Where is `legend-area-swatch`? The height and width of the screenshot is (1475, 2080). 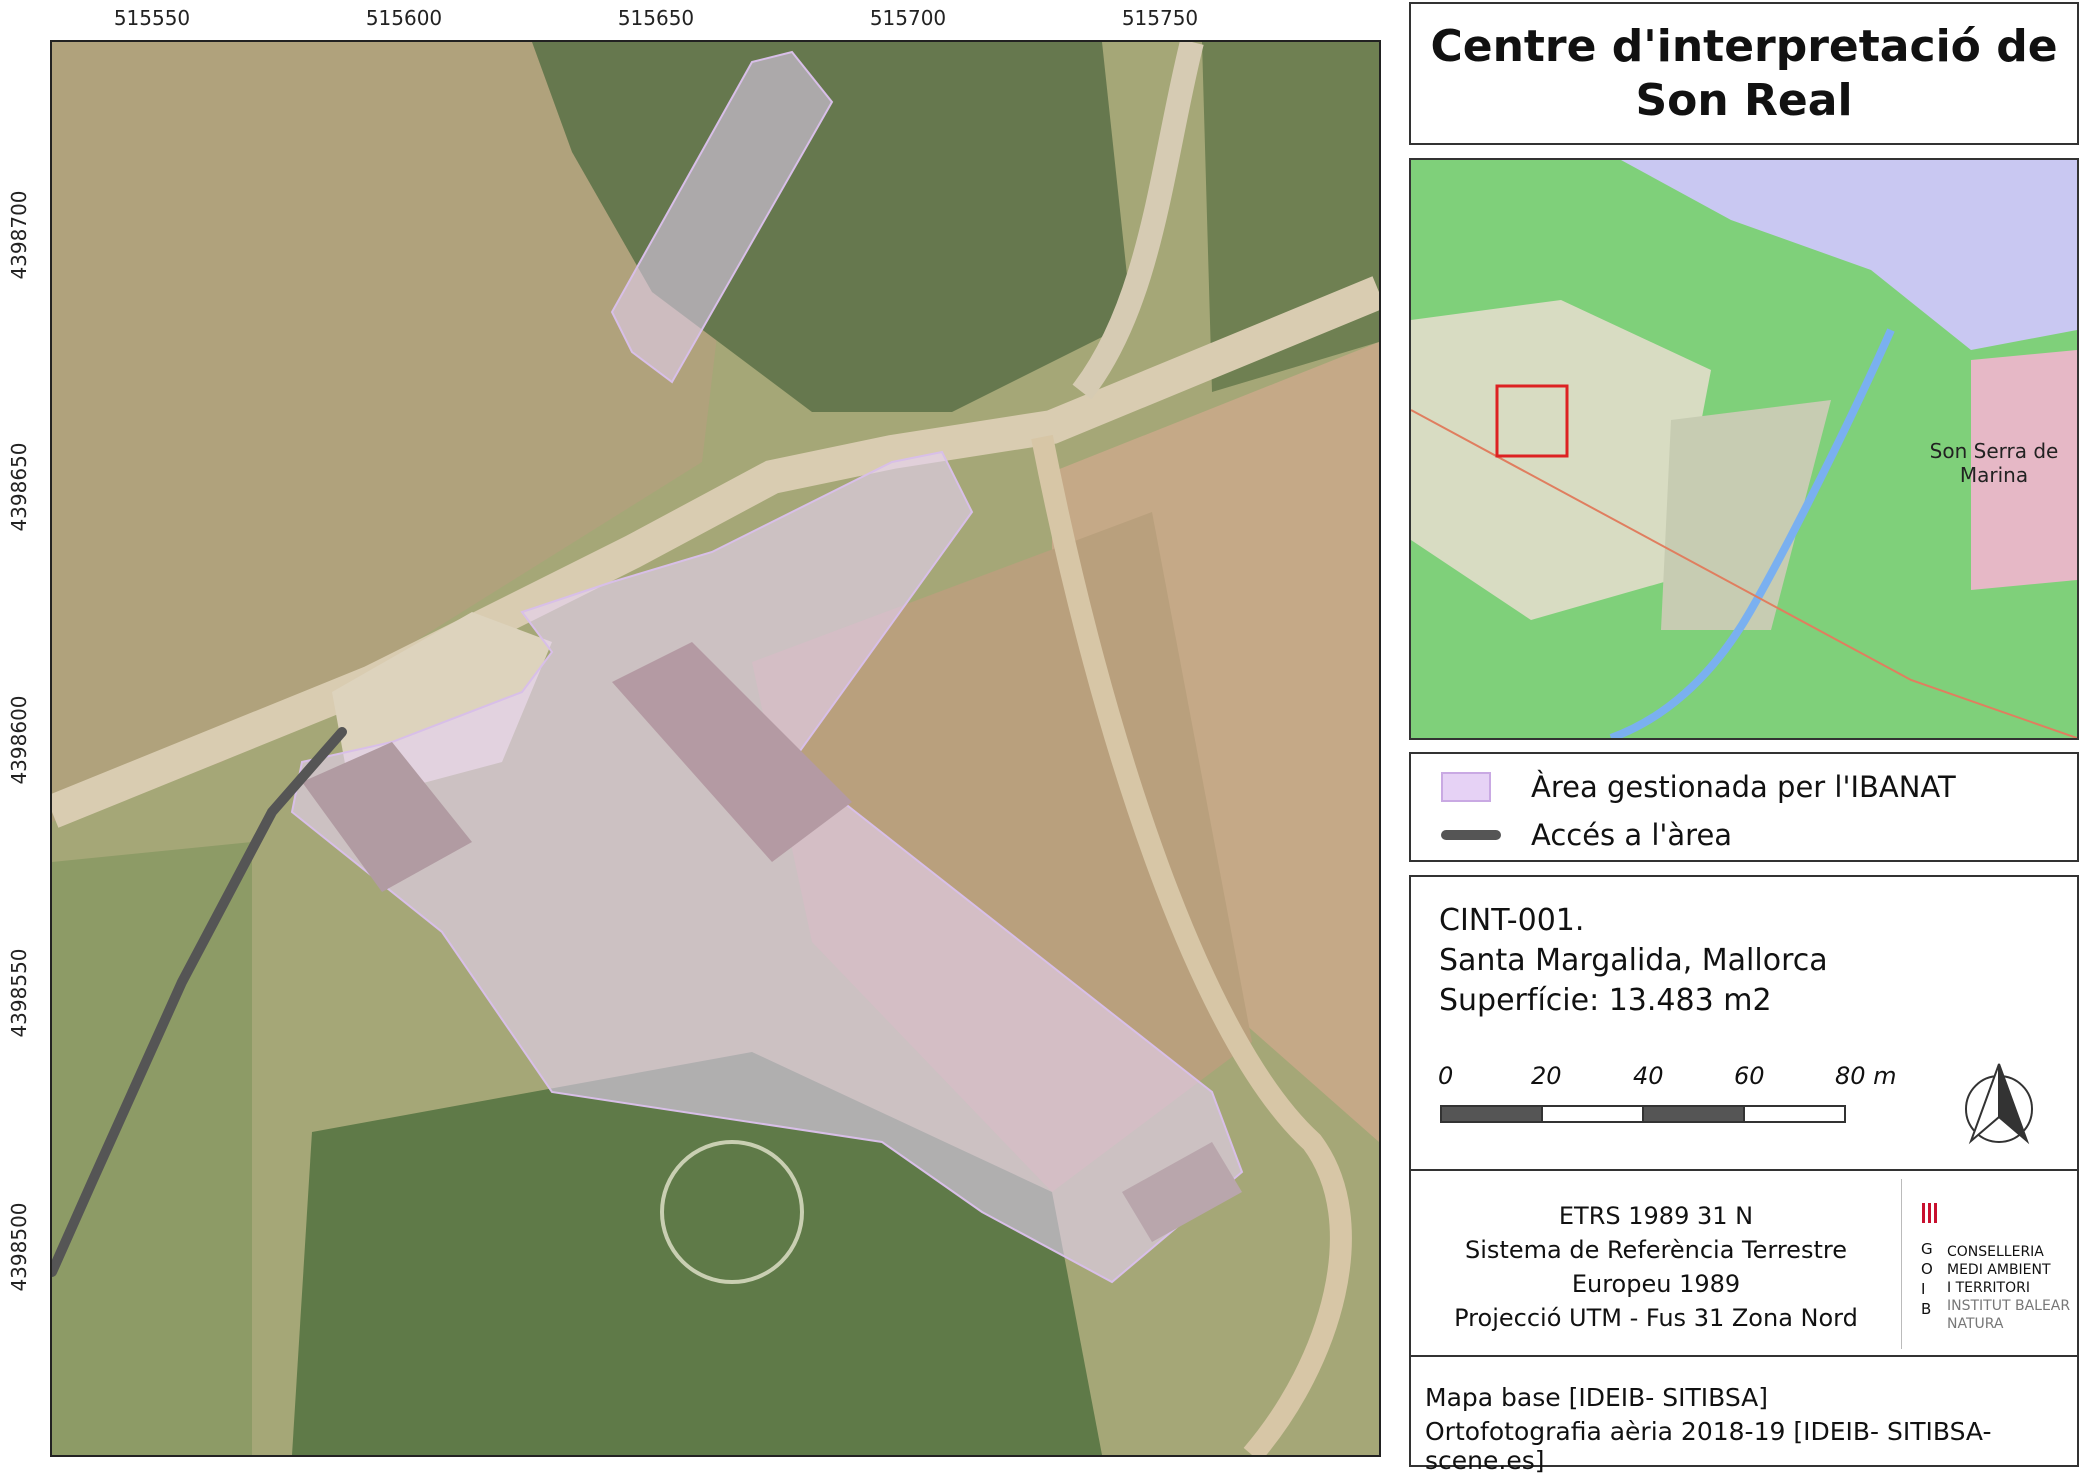
legend-area-swatch is located at coordinates (1466, 787).